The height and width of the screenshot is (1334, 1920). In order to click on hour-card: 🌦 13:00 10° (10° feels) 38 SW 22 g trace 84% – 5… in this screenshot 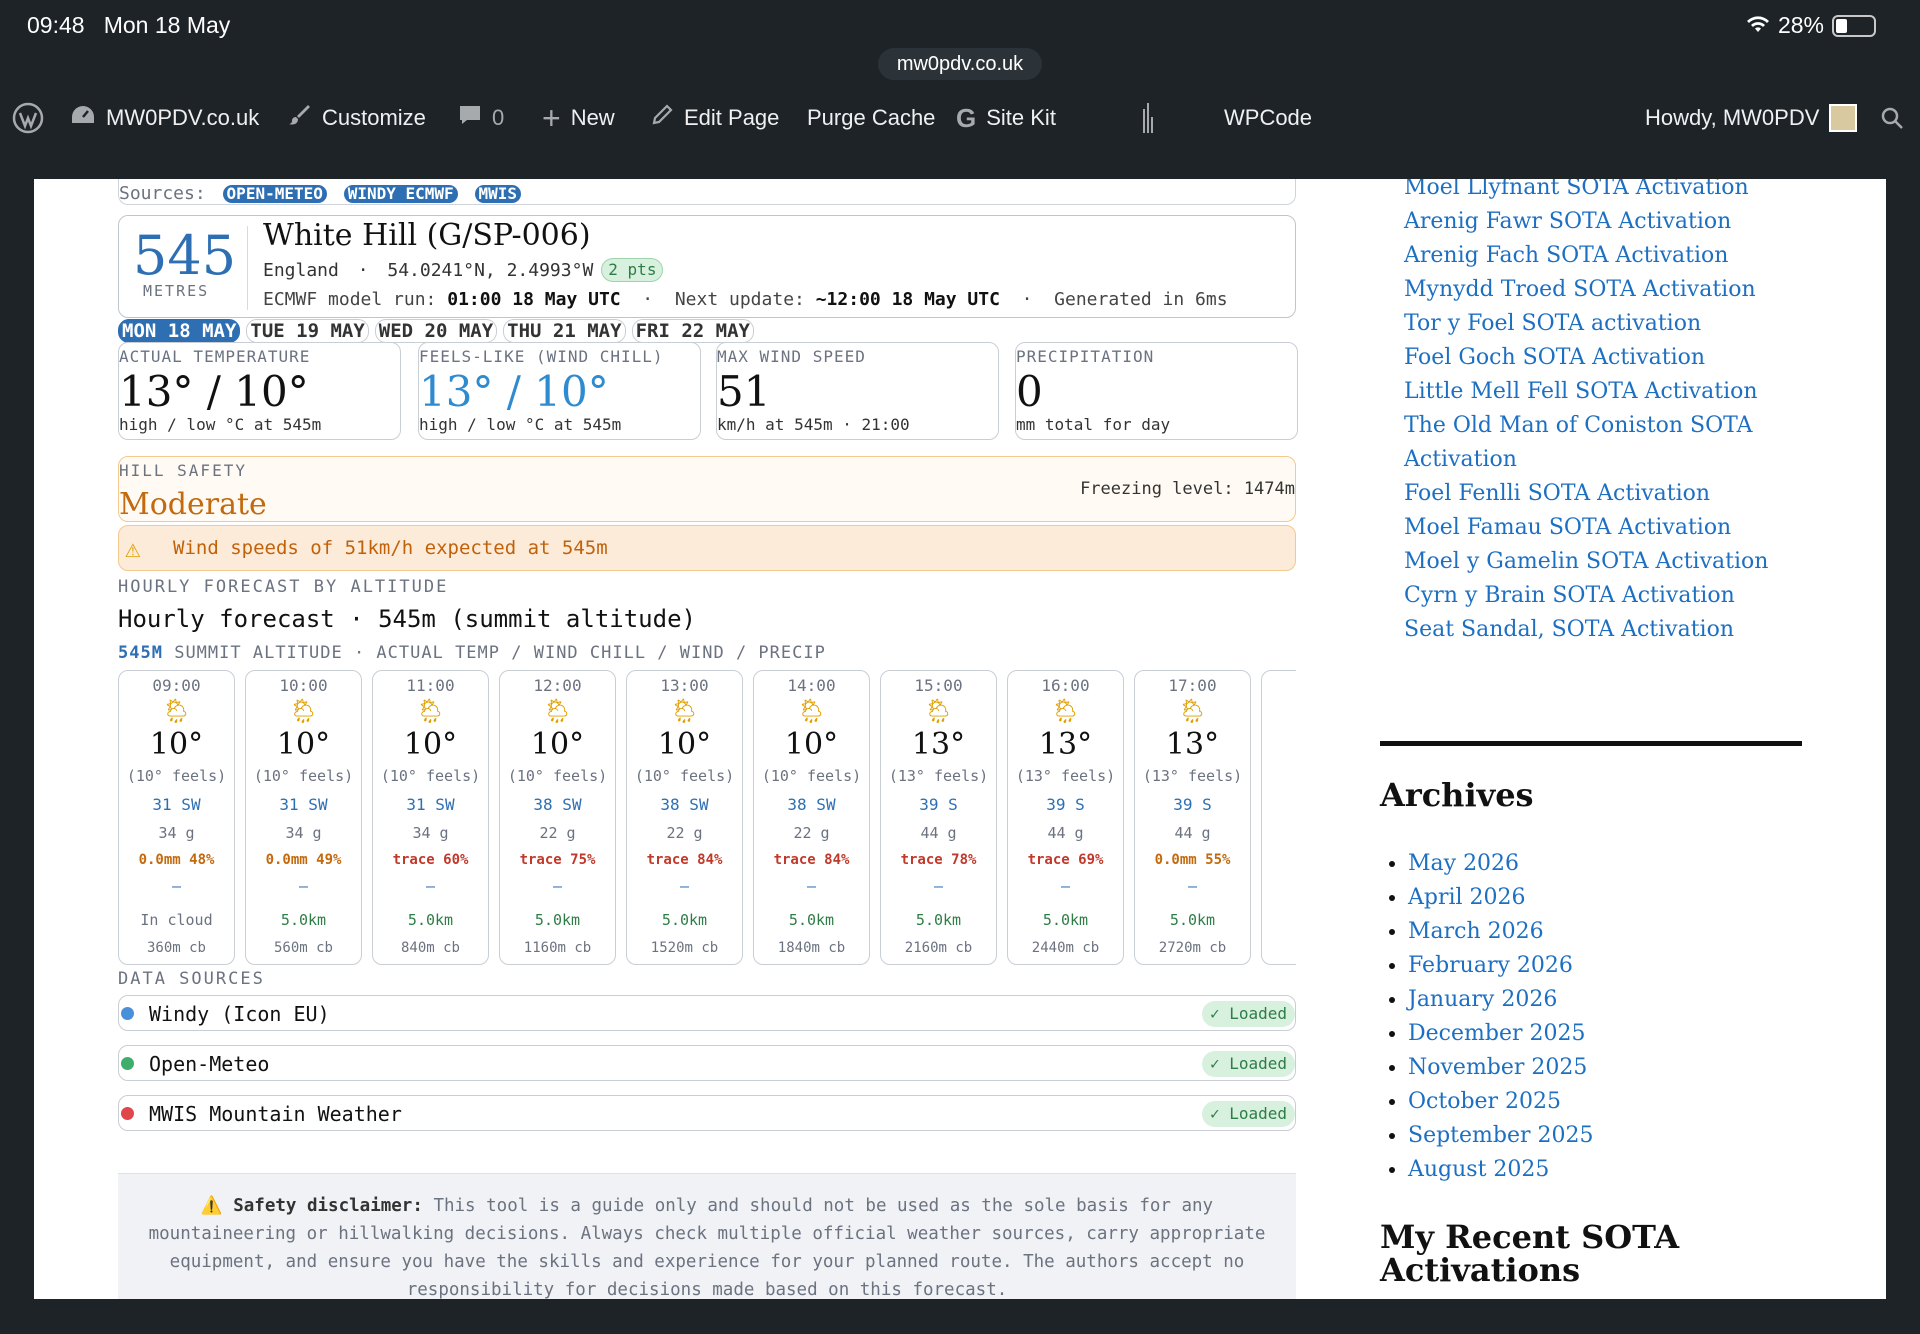, I will do `click(684, 817)`.